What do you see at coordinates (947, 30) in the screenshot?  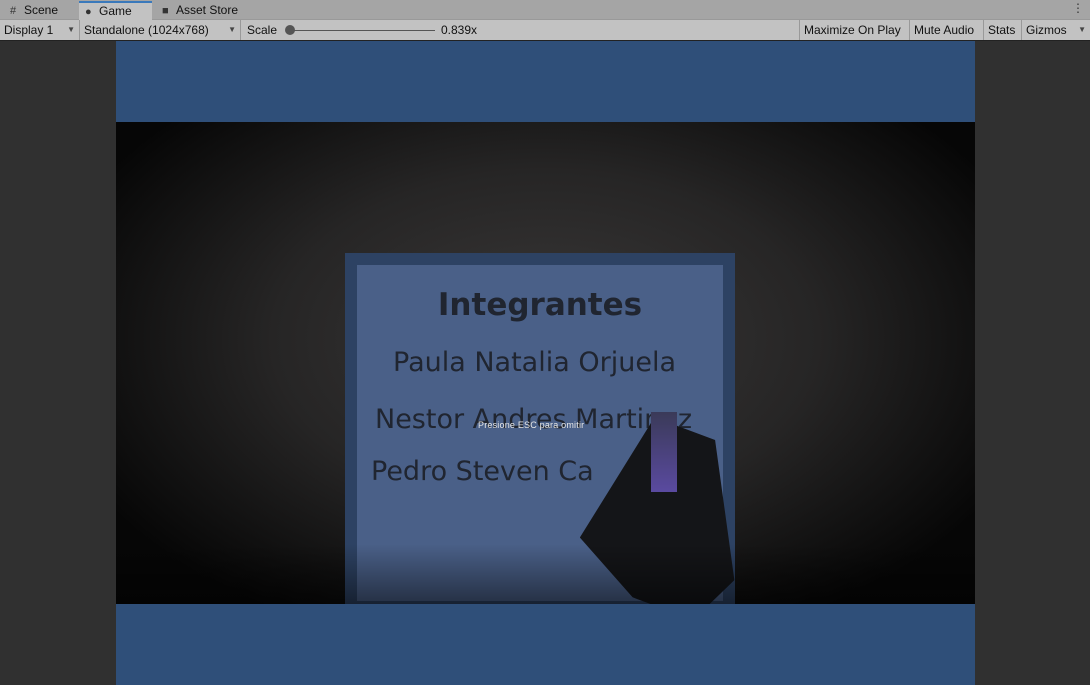 I see `mute-audio-toggle: Mute Audio` at bounding box center [947, 30].